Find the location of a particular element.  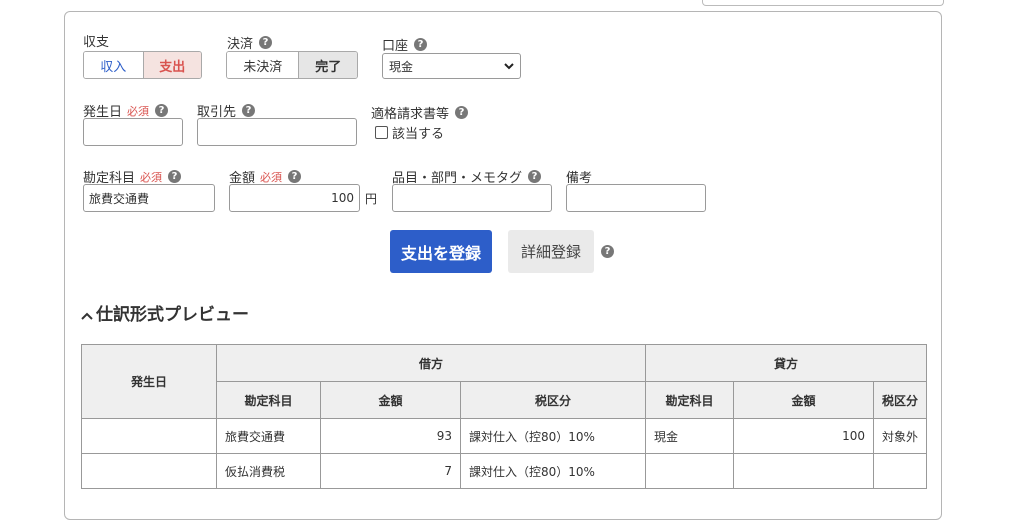

invoice-label: 適格請求書等? is located at coordinates (420, 112).